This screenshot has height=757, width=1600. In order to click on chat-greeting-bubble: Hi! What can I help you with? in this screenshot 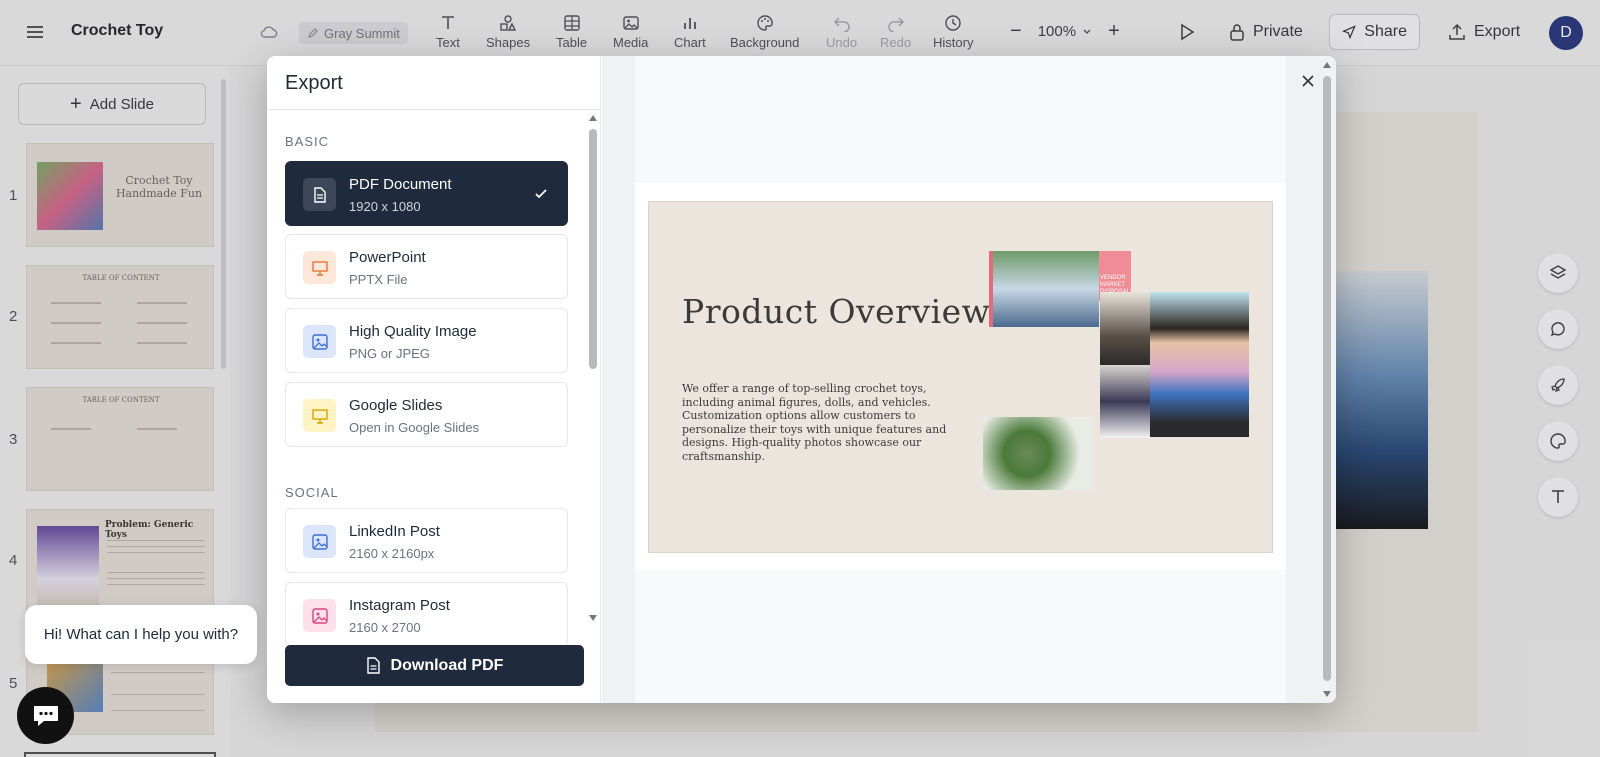, I will do `click(141, 634)`.